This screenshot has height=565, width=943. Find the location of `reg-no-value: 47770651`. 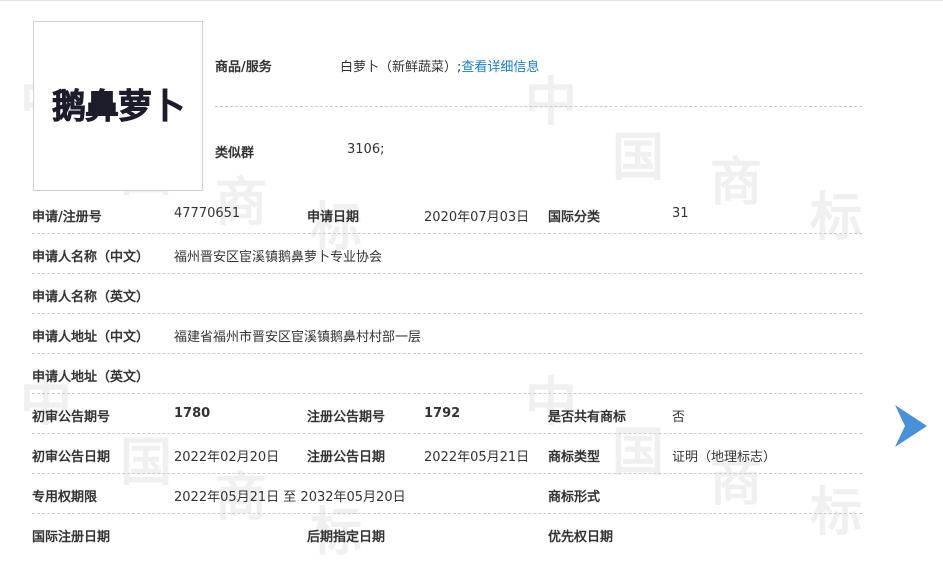

reg-no-value: 47770651 is located at coordinates (207, 213).